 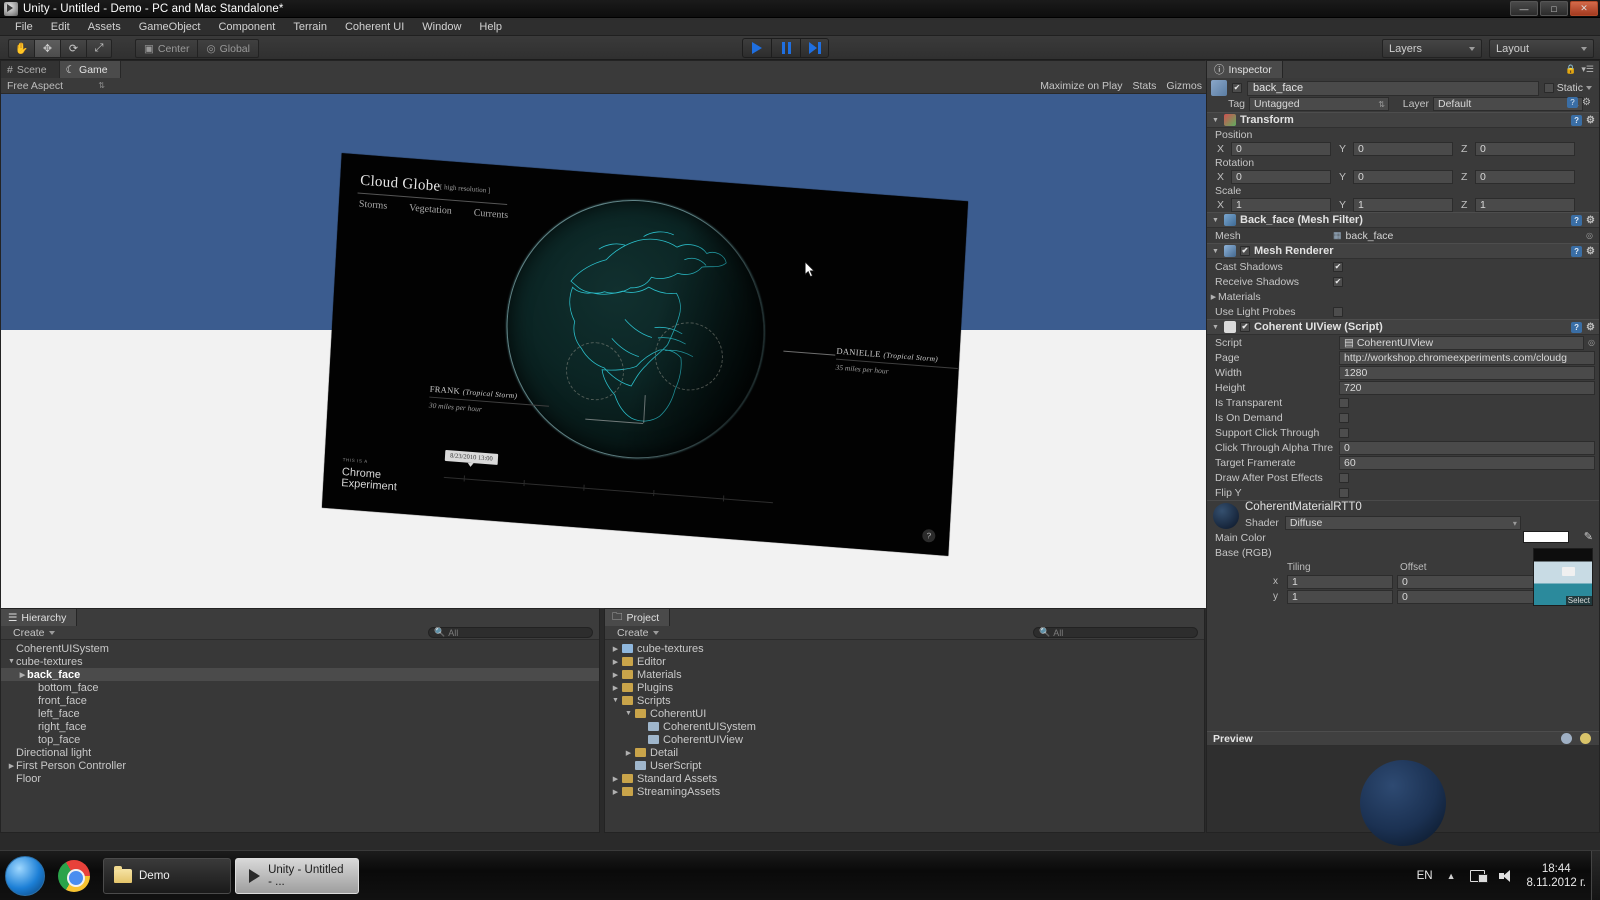 I want to click on project-item-cube-textures: ▶ cube-textures, so click(x=904, y=648).